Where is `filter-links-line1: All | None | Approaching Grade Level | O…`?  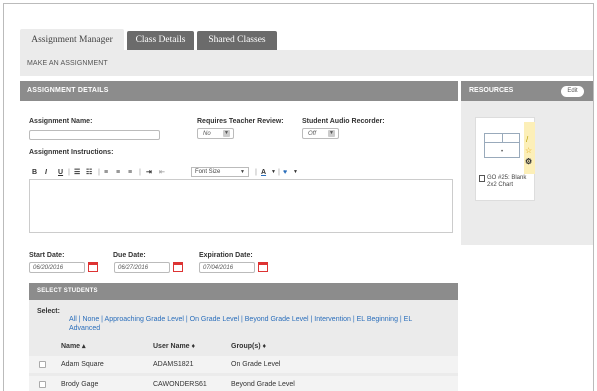
filter-links-line1: All | None | Approaching Grade Level | O… is located at coordinates (261, 319).